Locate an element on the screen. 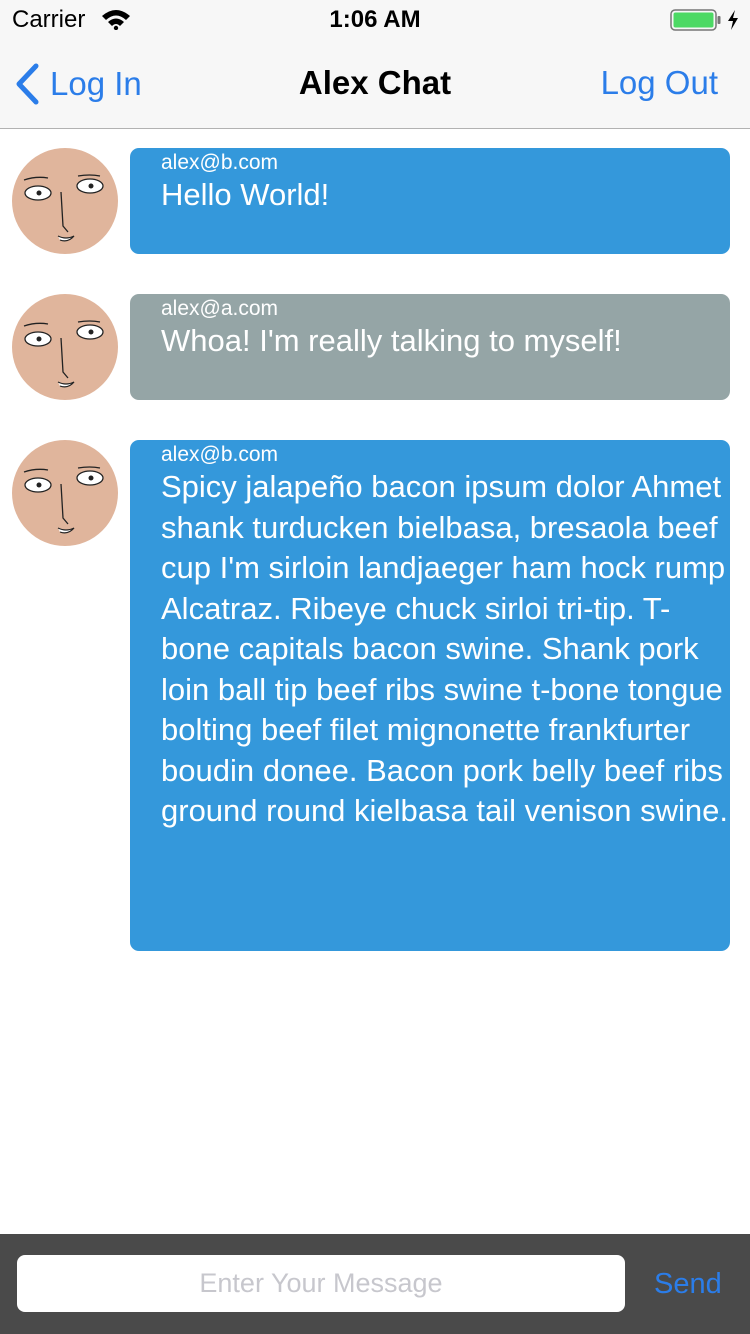 The image size is (750, 1334). message-input is located at coordinates (321, 1283).